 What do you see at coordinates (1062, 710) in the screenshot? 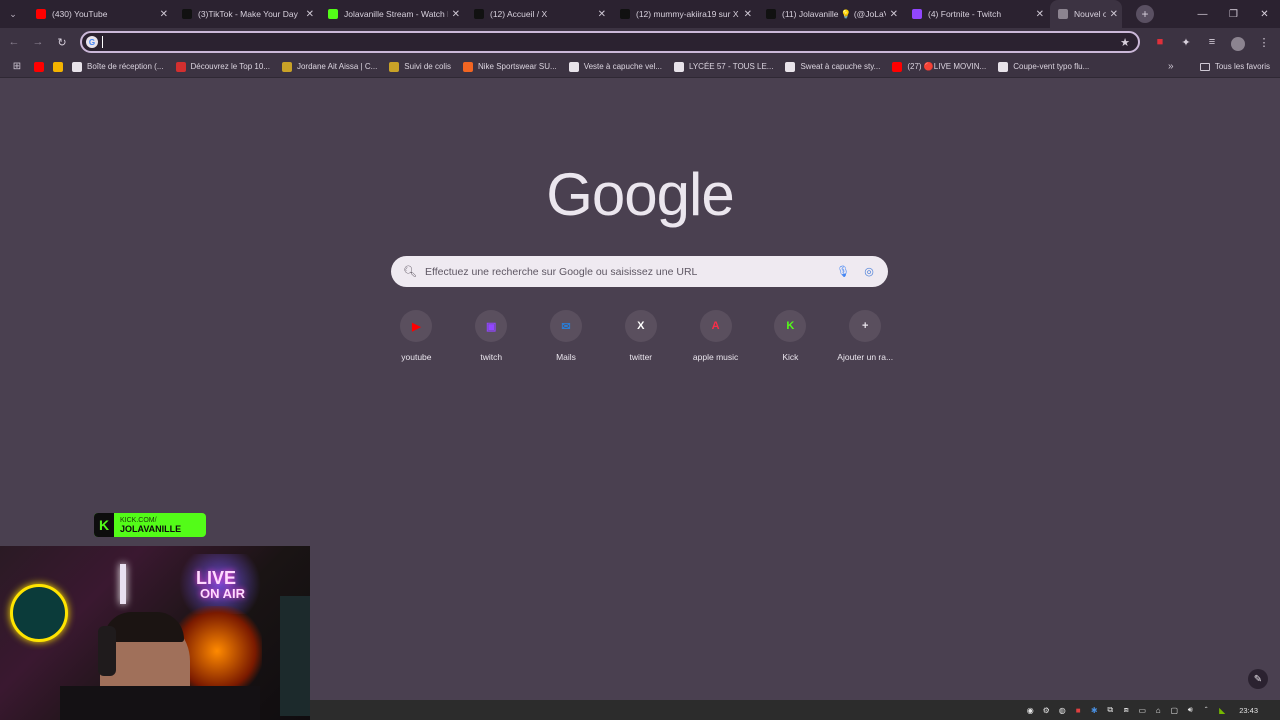
I see `app-icon: ◍` at bounding box center [1062, 710].